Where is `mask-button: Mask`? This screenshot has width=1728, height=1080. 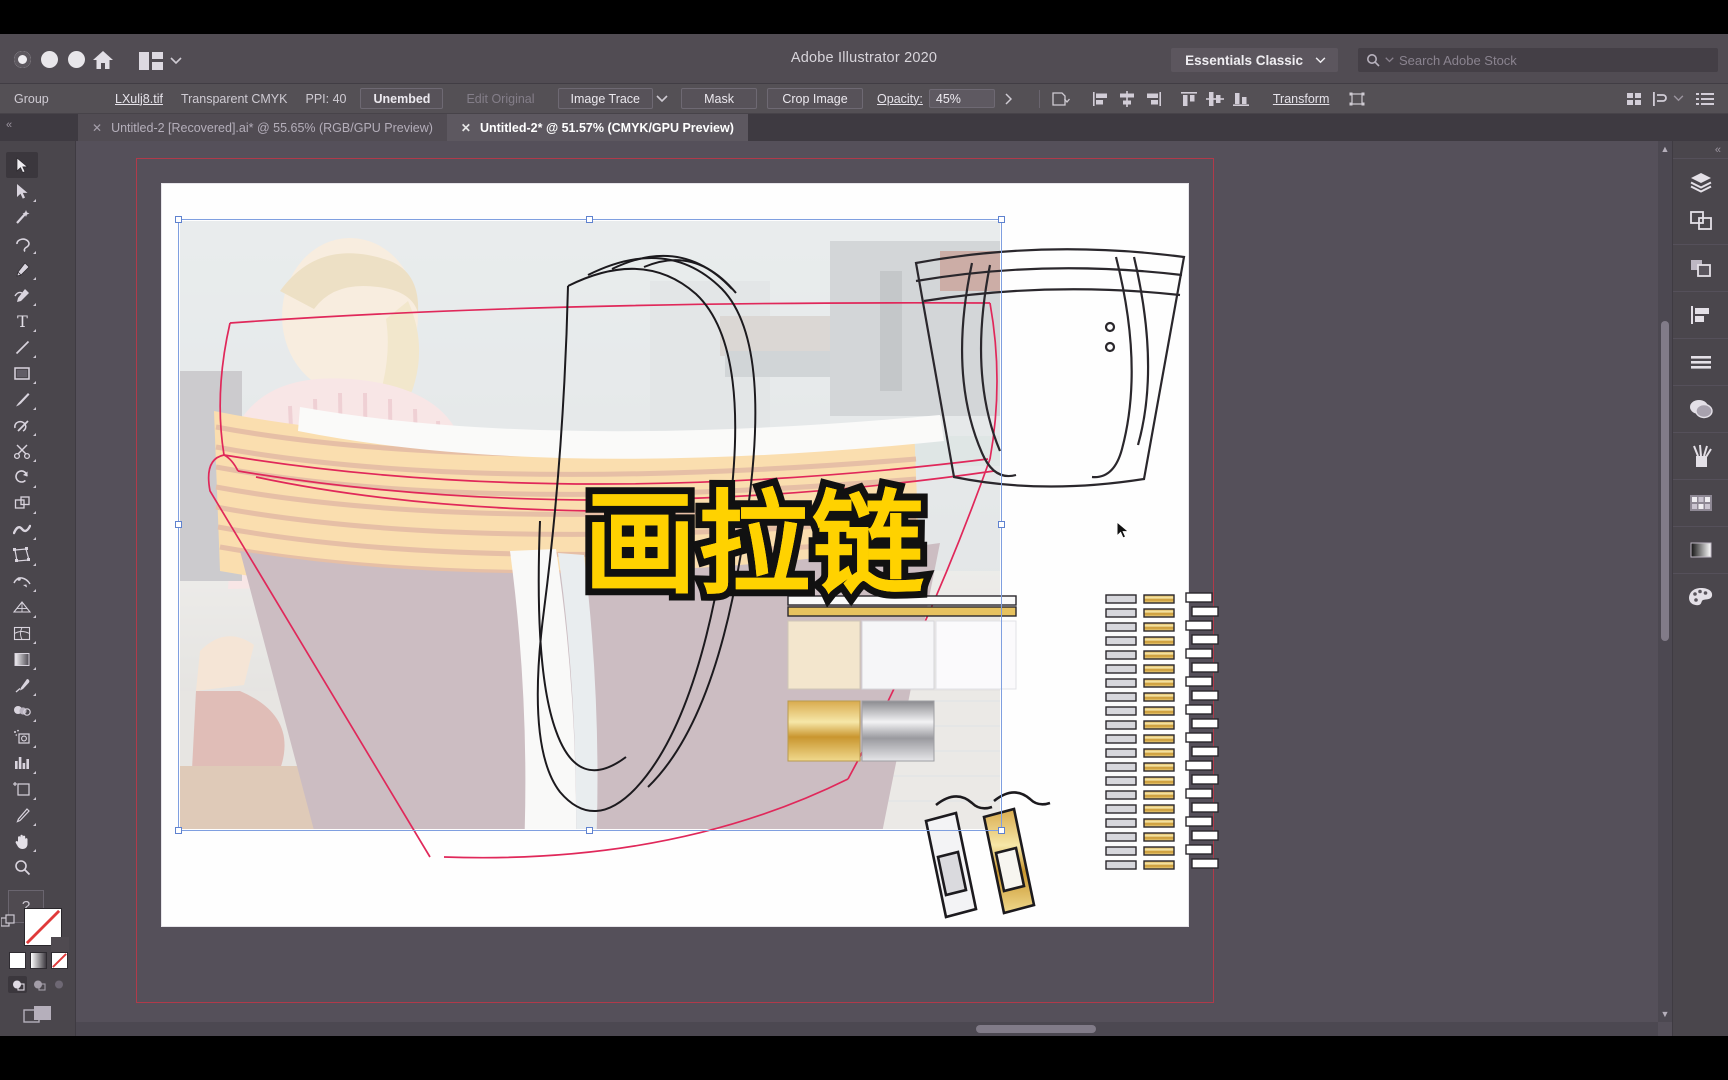
mask-button: Mask is located at coordinates (719, 98).